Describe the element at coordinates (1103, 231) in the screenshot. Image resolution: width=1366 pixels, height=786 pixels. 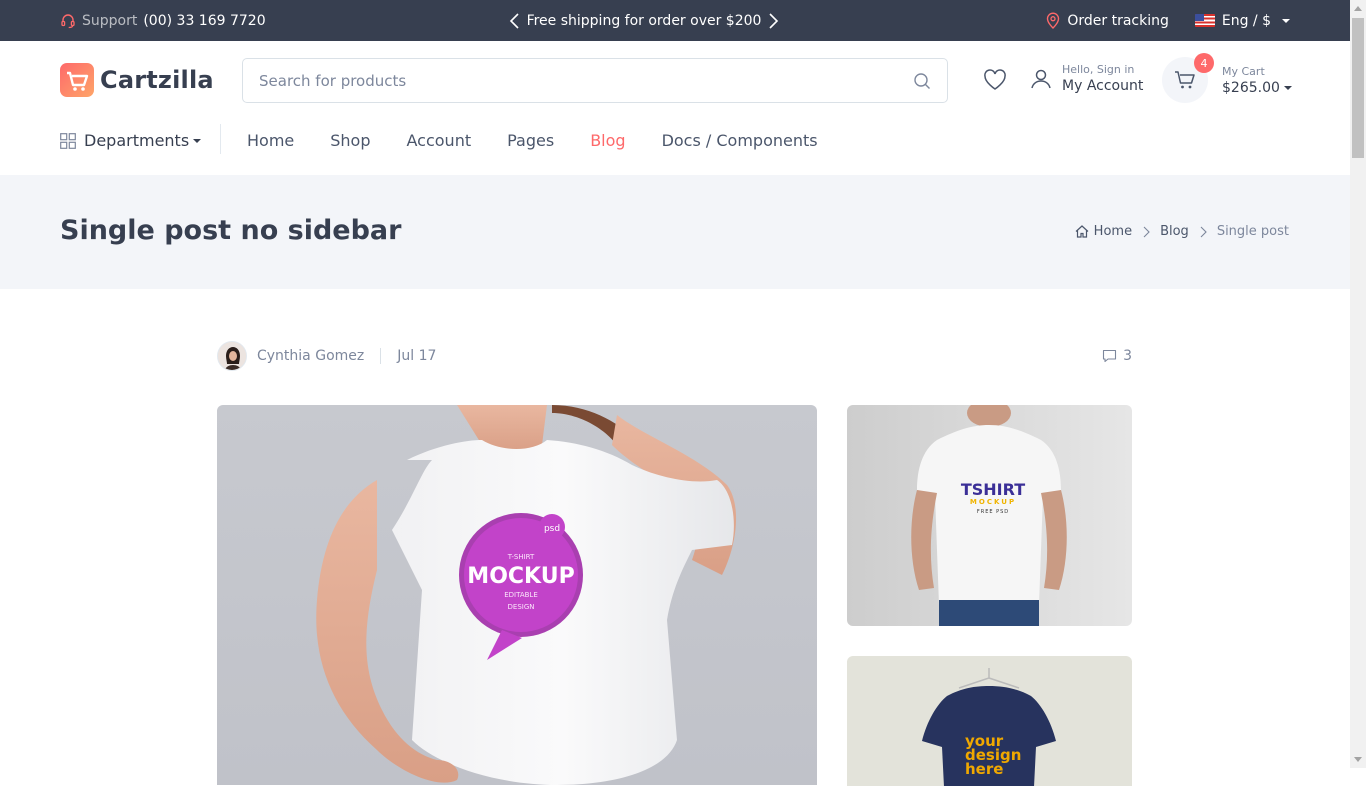
I see `breadcrumb-home: Home` at that location.